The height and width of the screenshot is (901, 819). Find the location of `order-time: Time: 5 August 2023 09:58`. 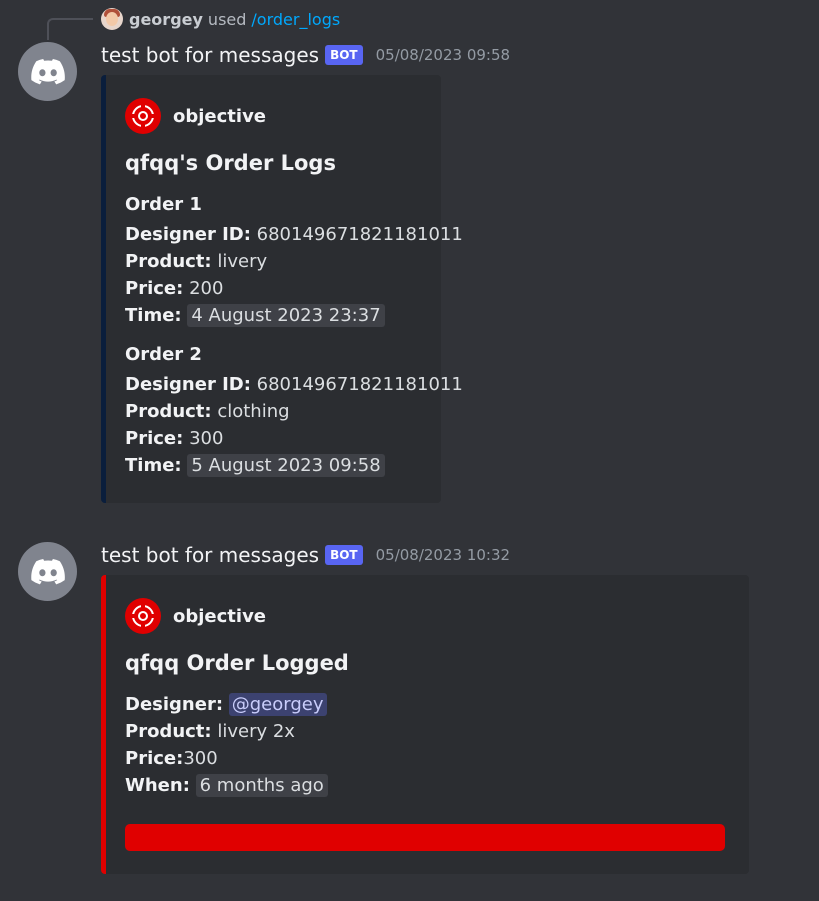

order-time: Time: 5 August 2023 09:58 is located at coordinates (255, 465).